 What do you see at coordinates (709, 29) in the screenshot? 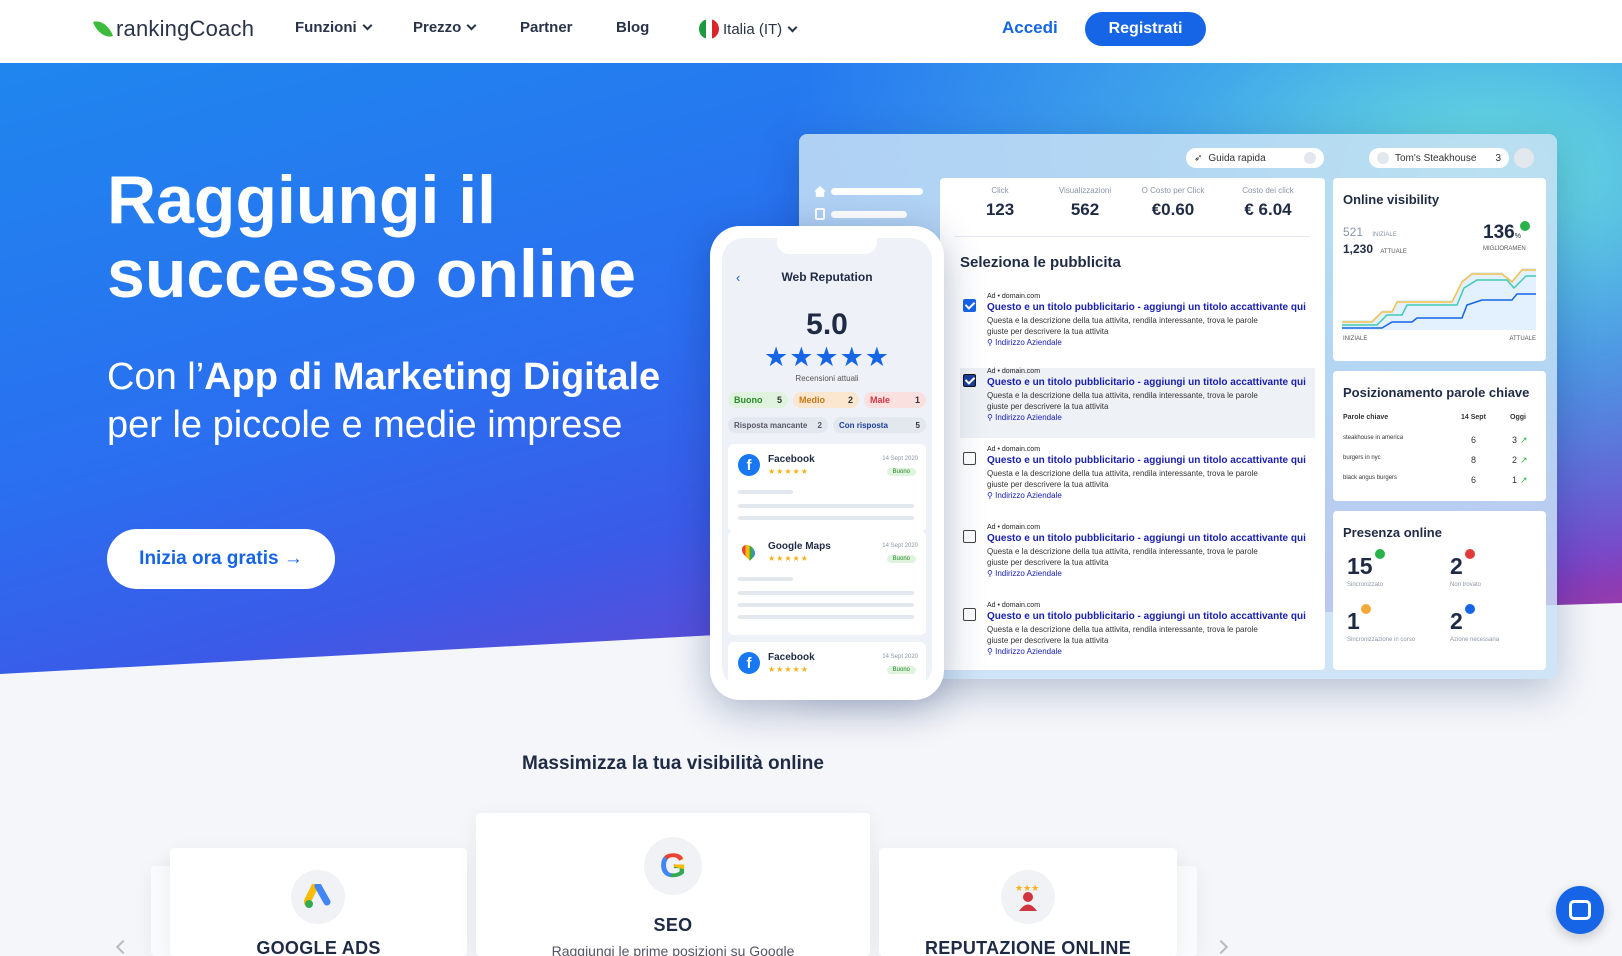
I see `italy-flag-icon` at bounding box center [709, 29].